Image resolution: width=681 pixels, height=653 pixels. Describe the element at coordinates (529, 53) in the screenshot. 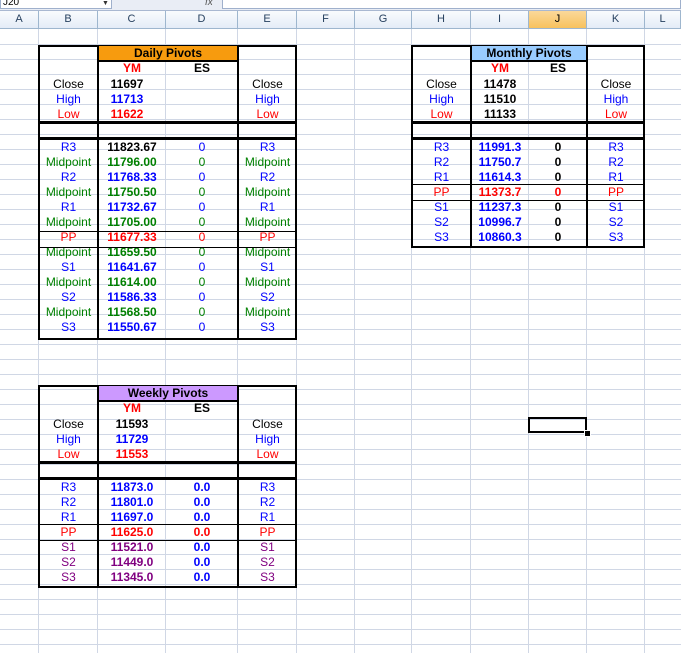

I see `monthly-pivots-title: Monthly Pivots` at that location.